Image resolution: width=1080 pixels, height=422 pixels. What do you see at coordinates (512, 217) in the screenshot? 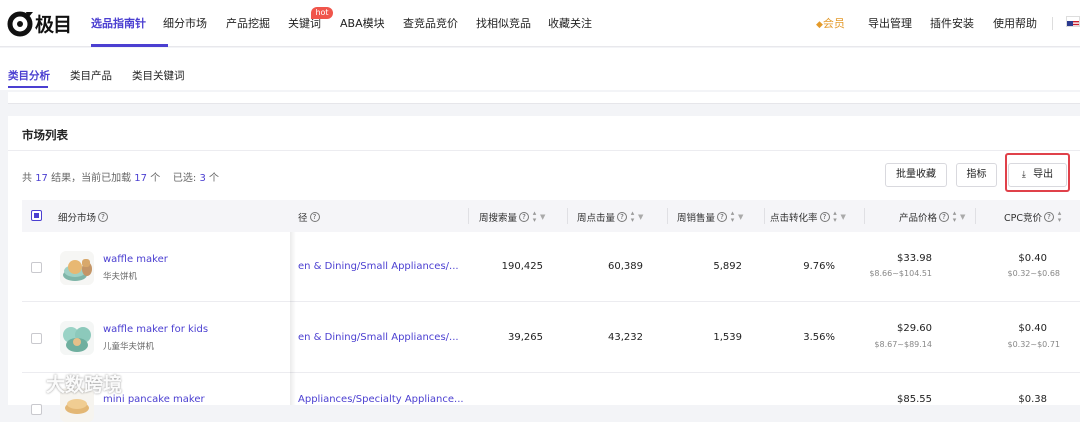
I see `column-header-weekly-search: 周搜索量?▴▾▼` at bounding box center [512, 217].